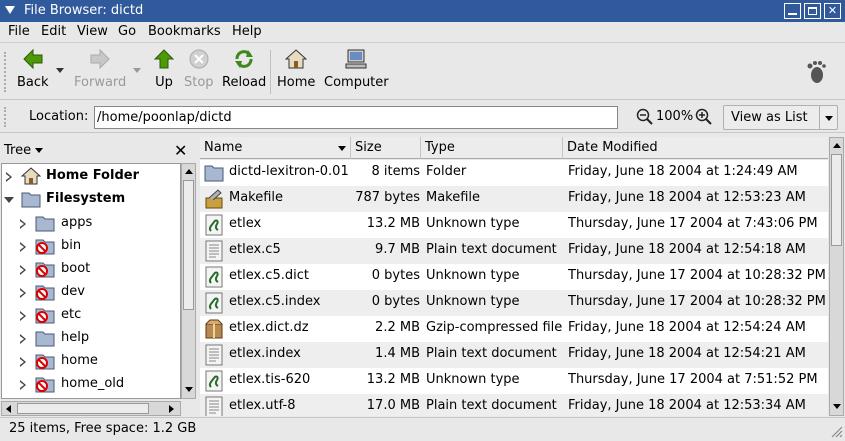  I want to click on back-history-dropdown-icon, so click(60, 70).